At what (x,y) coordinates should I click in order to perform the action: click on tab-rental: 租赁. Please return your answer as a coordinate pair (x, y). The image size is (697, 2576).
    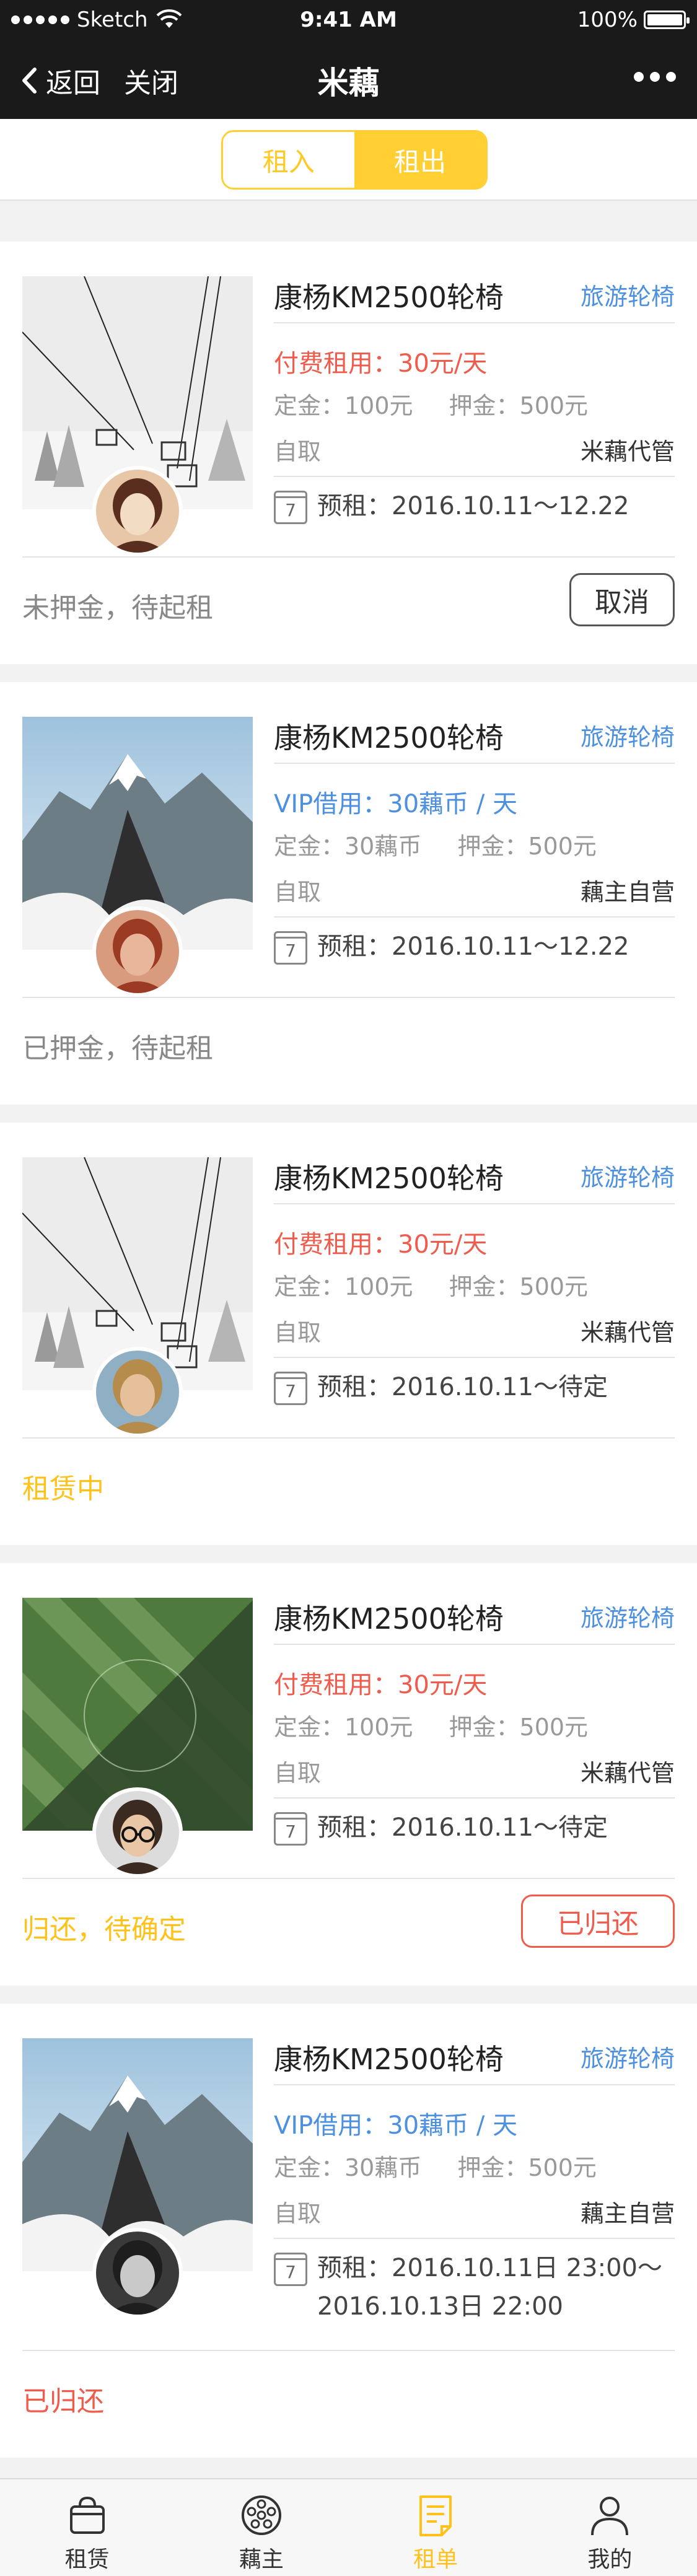
    Looking at the image, I should click on (87, 2527).